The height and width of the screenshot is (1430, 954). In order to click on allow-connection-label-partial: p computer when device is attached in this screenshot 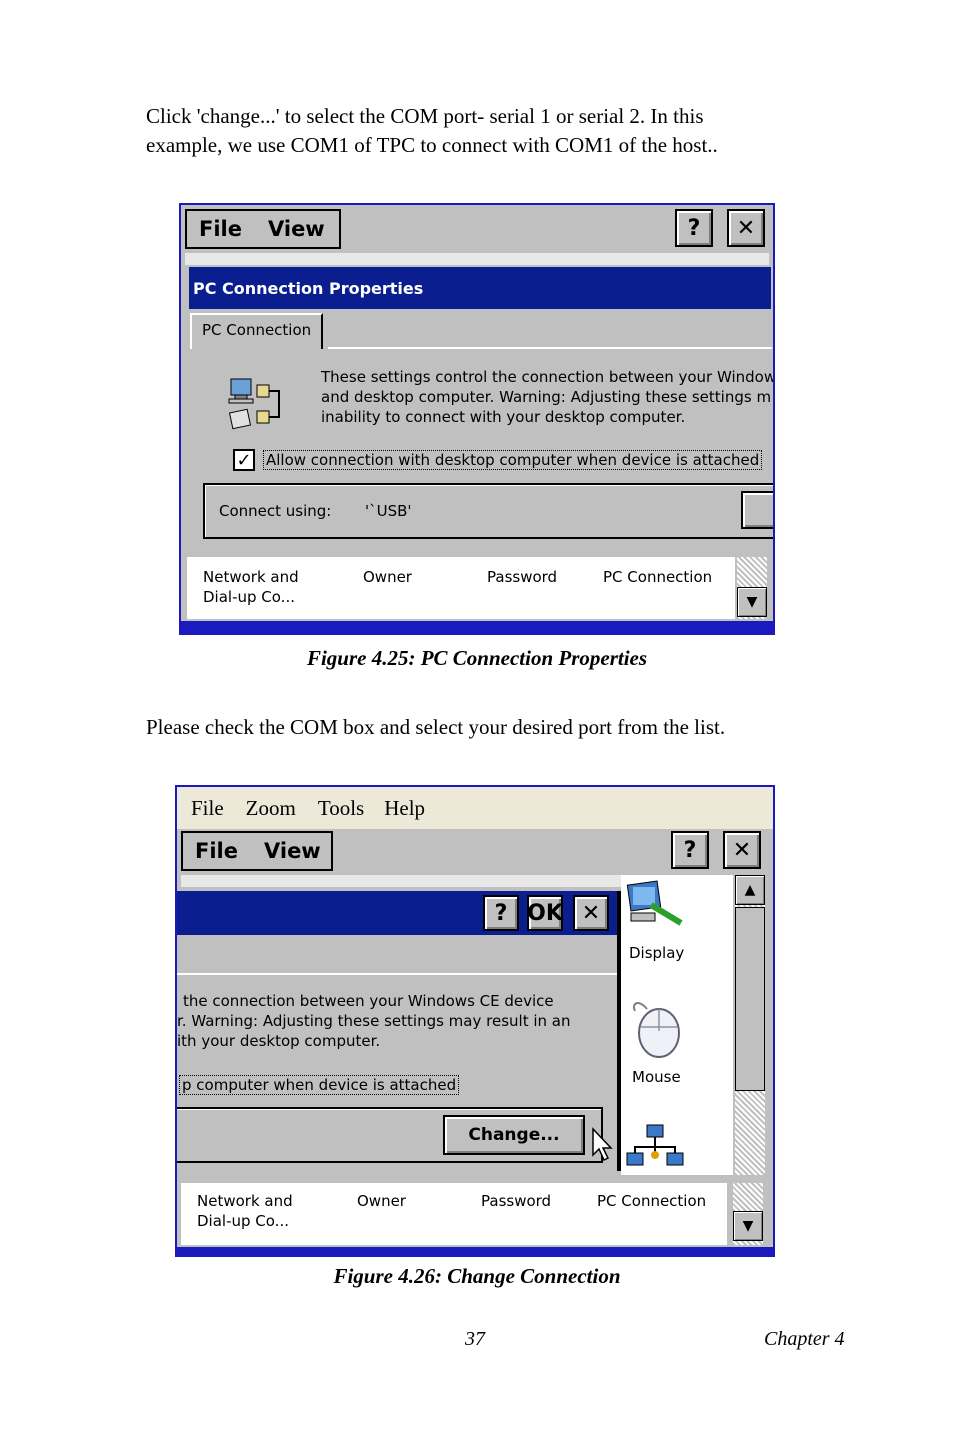, I will do `click(319, 1085)`.